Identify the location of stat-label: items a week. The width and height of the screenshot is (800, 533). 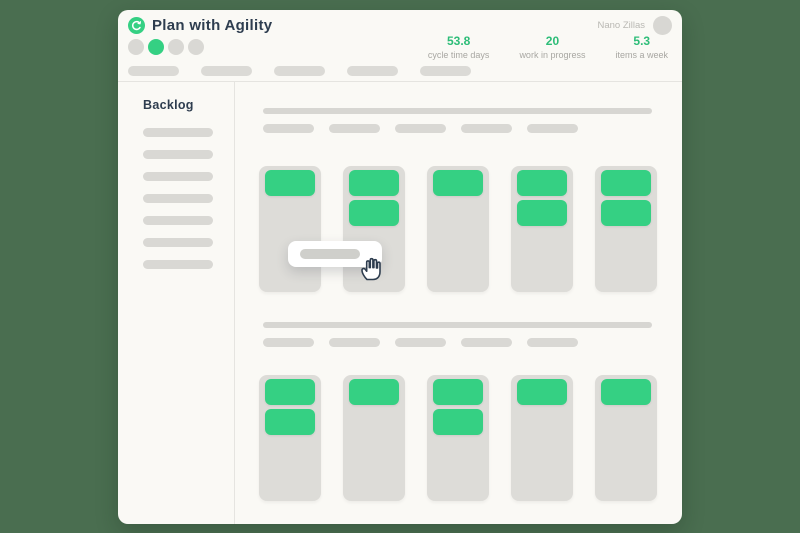
(641, 55).